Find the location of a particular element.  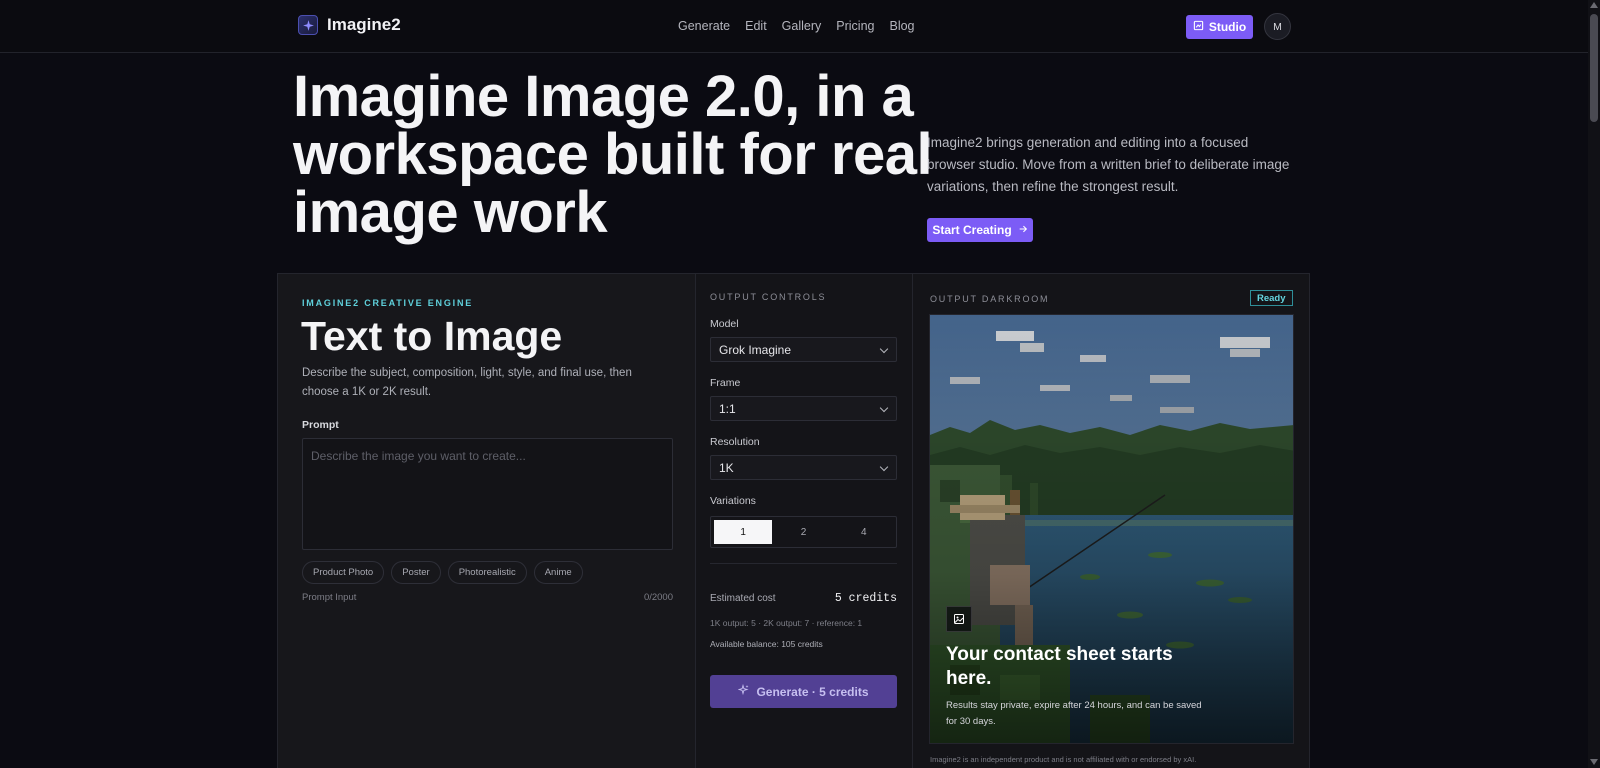

start-creating-button: Start Creating is located at coordinates (980, 230).